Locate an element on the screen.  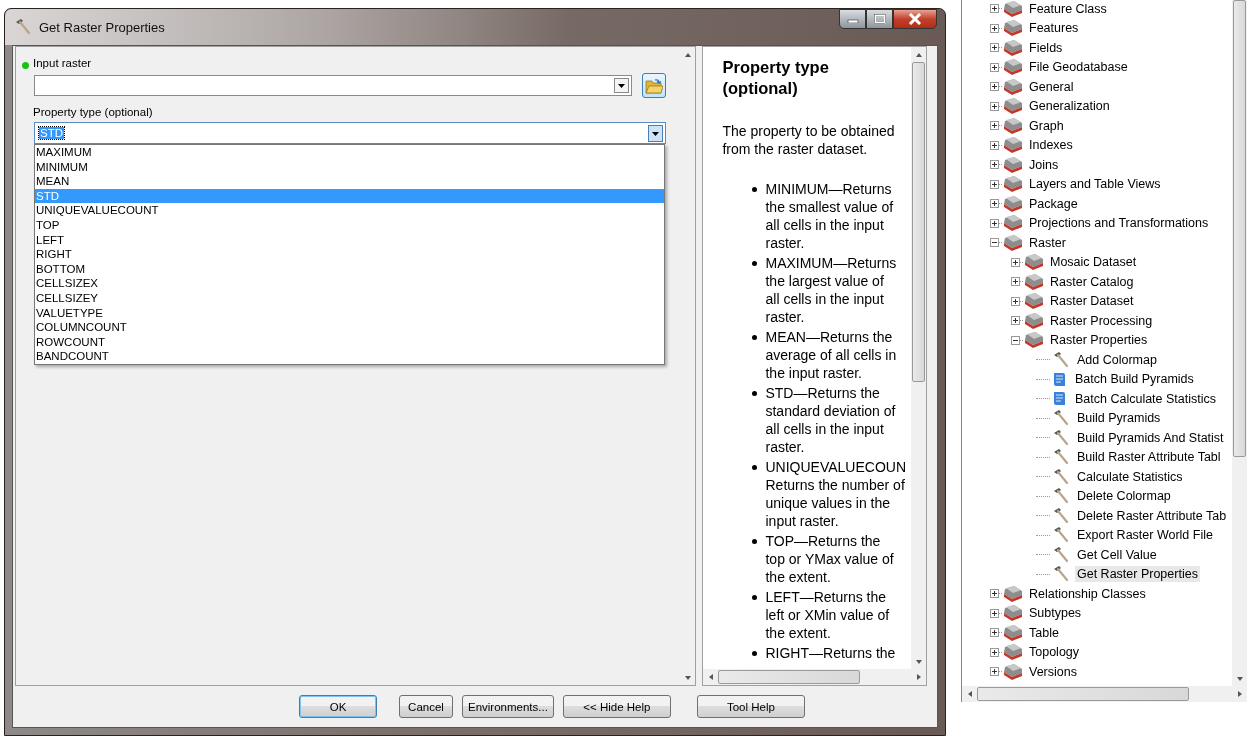
browse-button is located at coordinates (654, 85).